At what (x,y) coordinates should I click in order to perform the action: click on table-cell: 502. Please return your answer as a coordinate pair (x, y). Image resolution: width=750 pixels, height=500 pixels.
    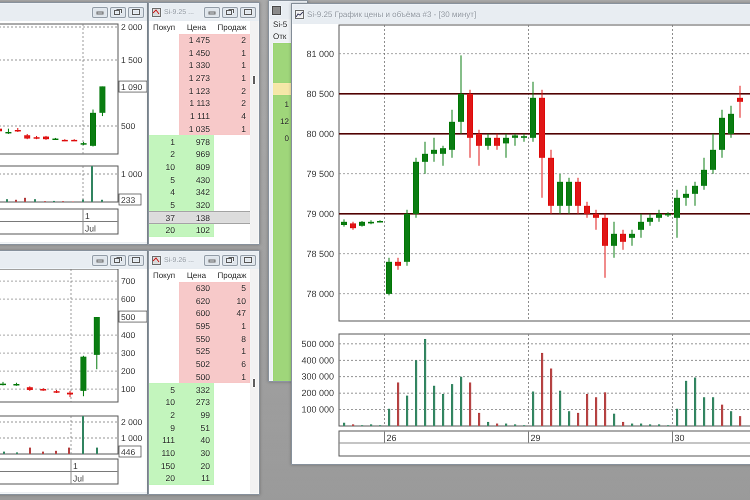
    Looking at the image, I should click on (196, 364).